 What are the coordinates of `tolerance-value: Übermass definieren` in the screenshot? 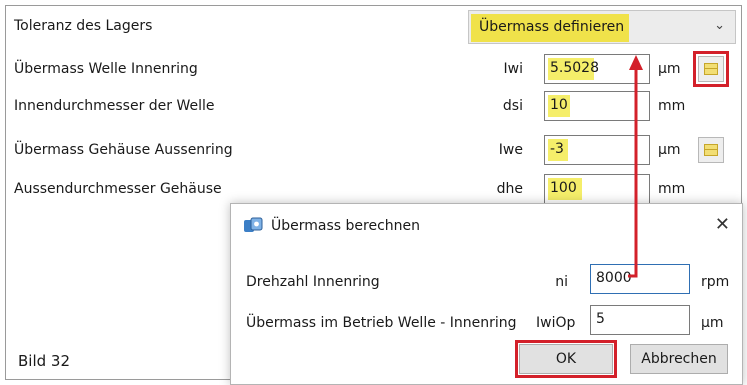 It's located at (552, 27).